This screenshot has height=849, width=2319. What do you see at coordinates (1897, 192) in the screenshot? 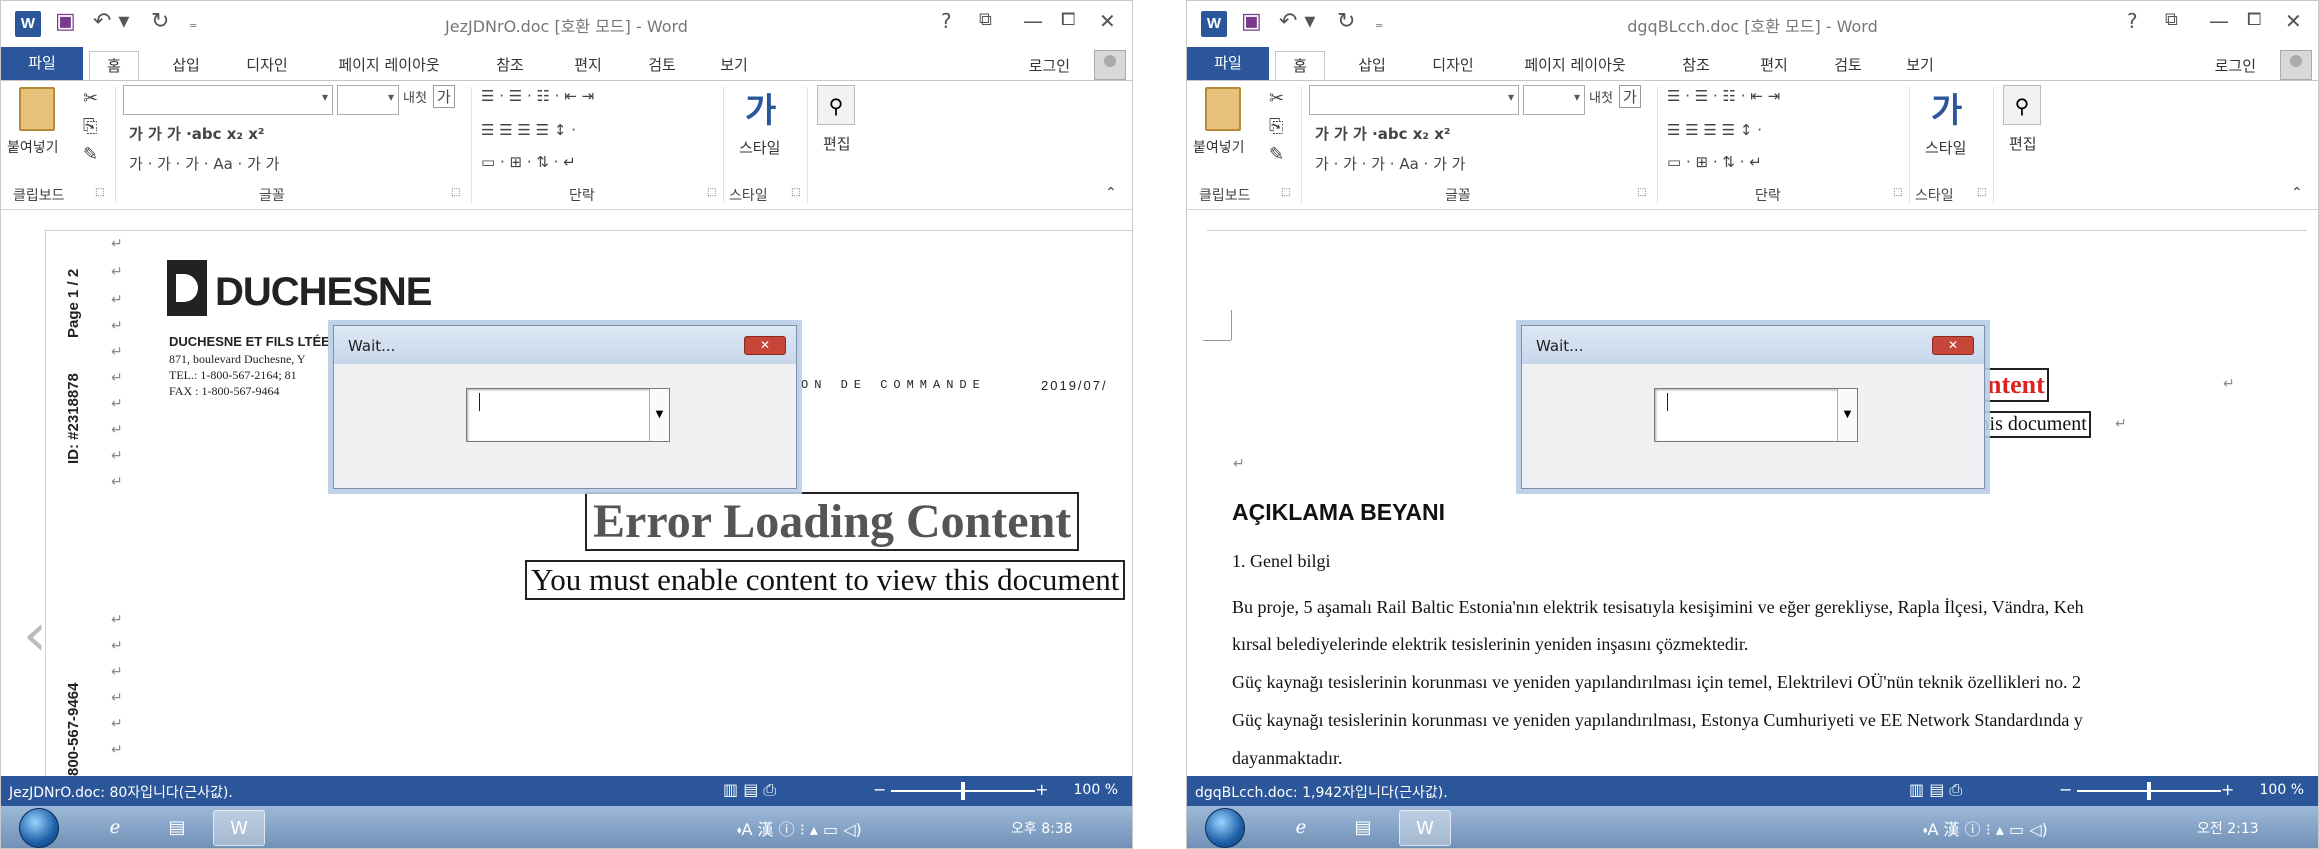
I see `paragraph-expand-icon: ⬚` at bounding box center [1897, 192].